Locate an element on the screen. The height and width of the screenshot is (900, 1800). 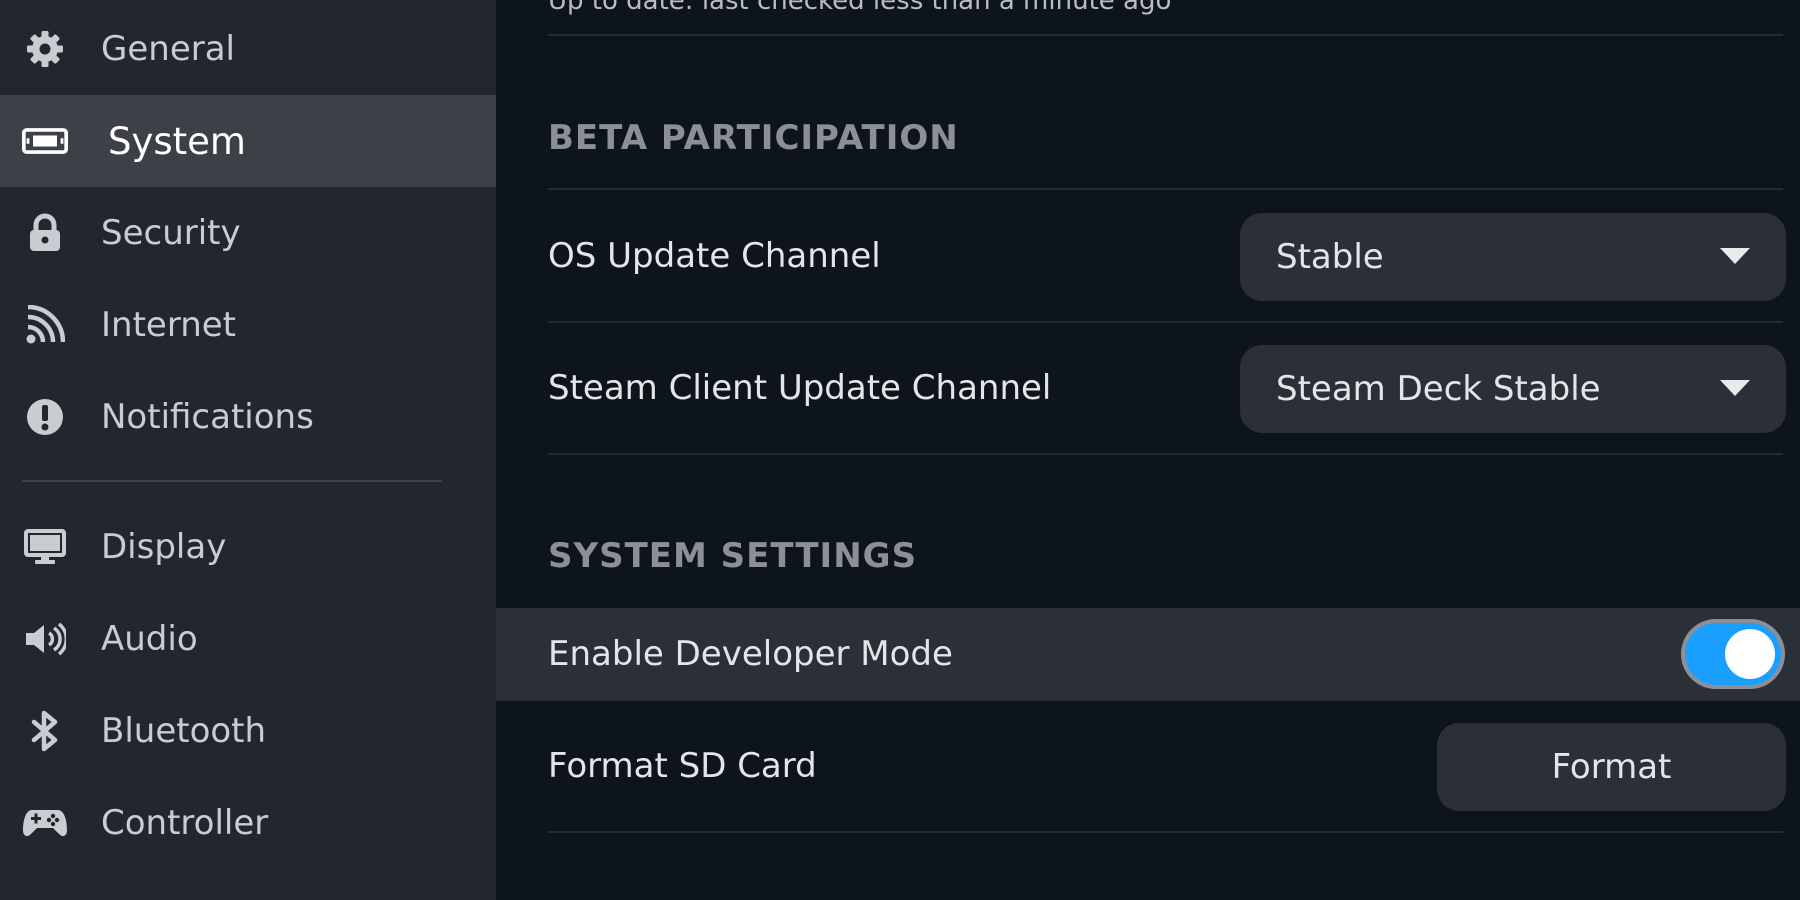
developer-mode-toggle is located at coordinates (1733, 654).